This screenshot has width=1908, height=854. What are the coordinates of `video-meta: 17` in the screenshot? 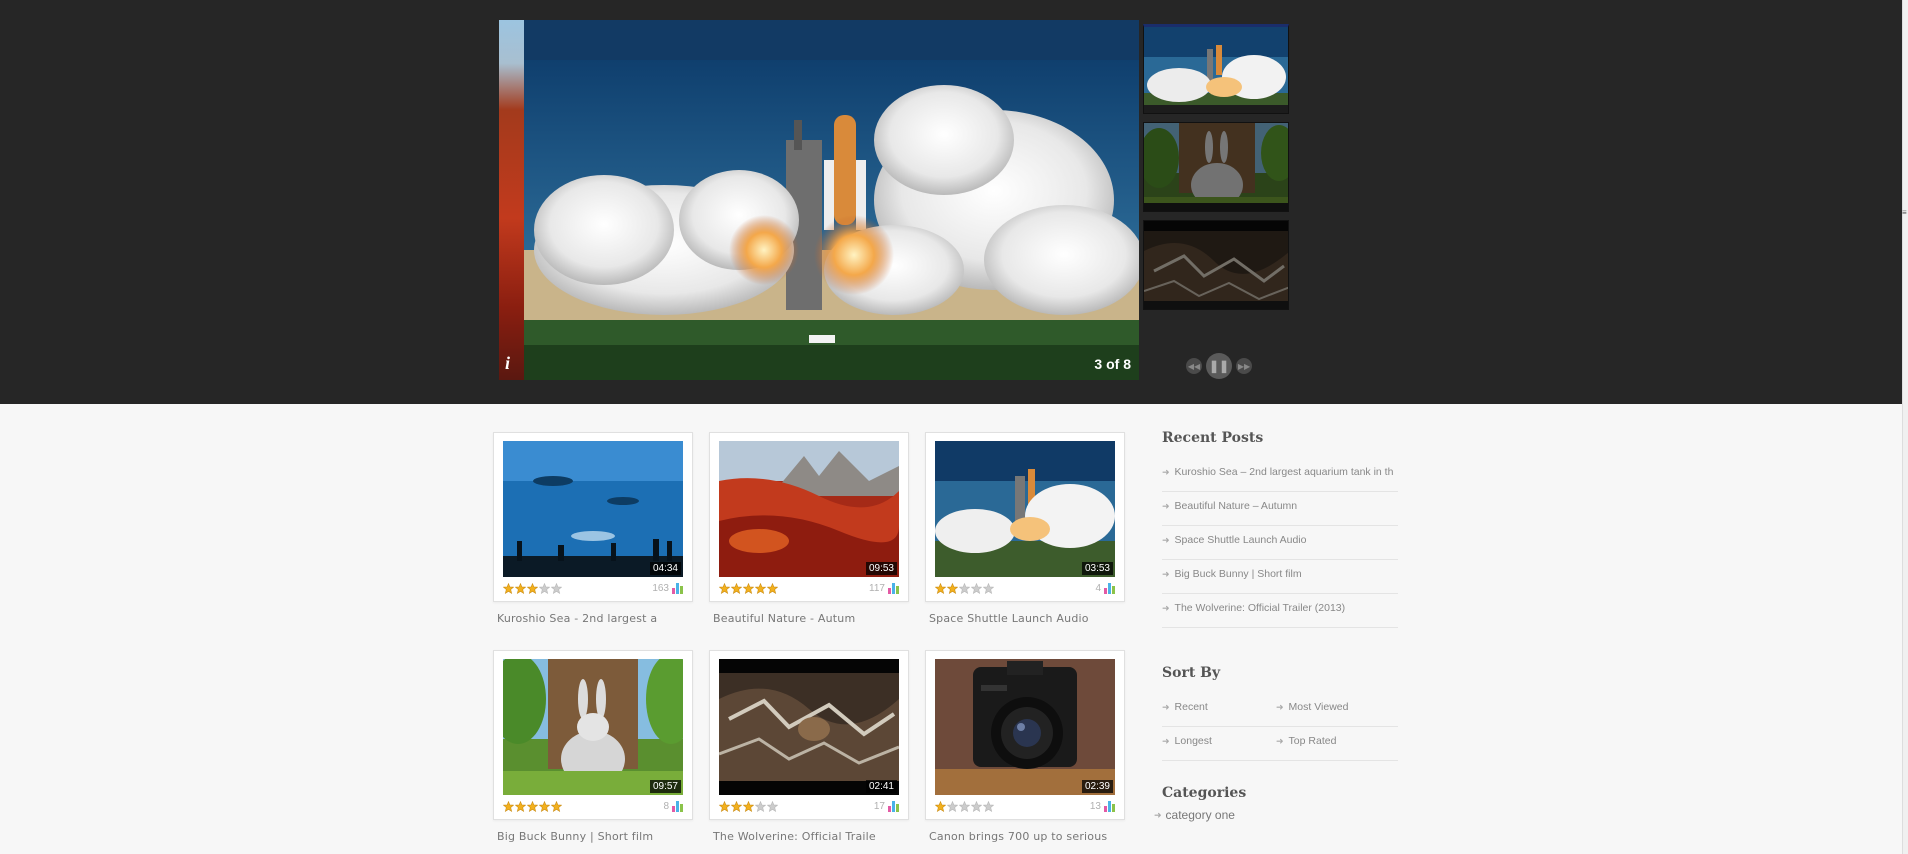 It's located at (809, 806).